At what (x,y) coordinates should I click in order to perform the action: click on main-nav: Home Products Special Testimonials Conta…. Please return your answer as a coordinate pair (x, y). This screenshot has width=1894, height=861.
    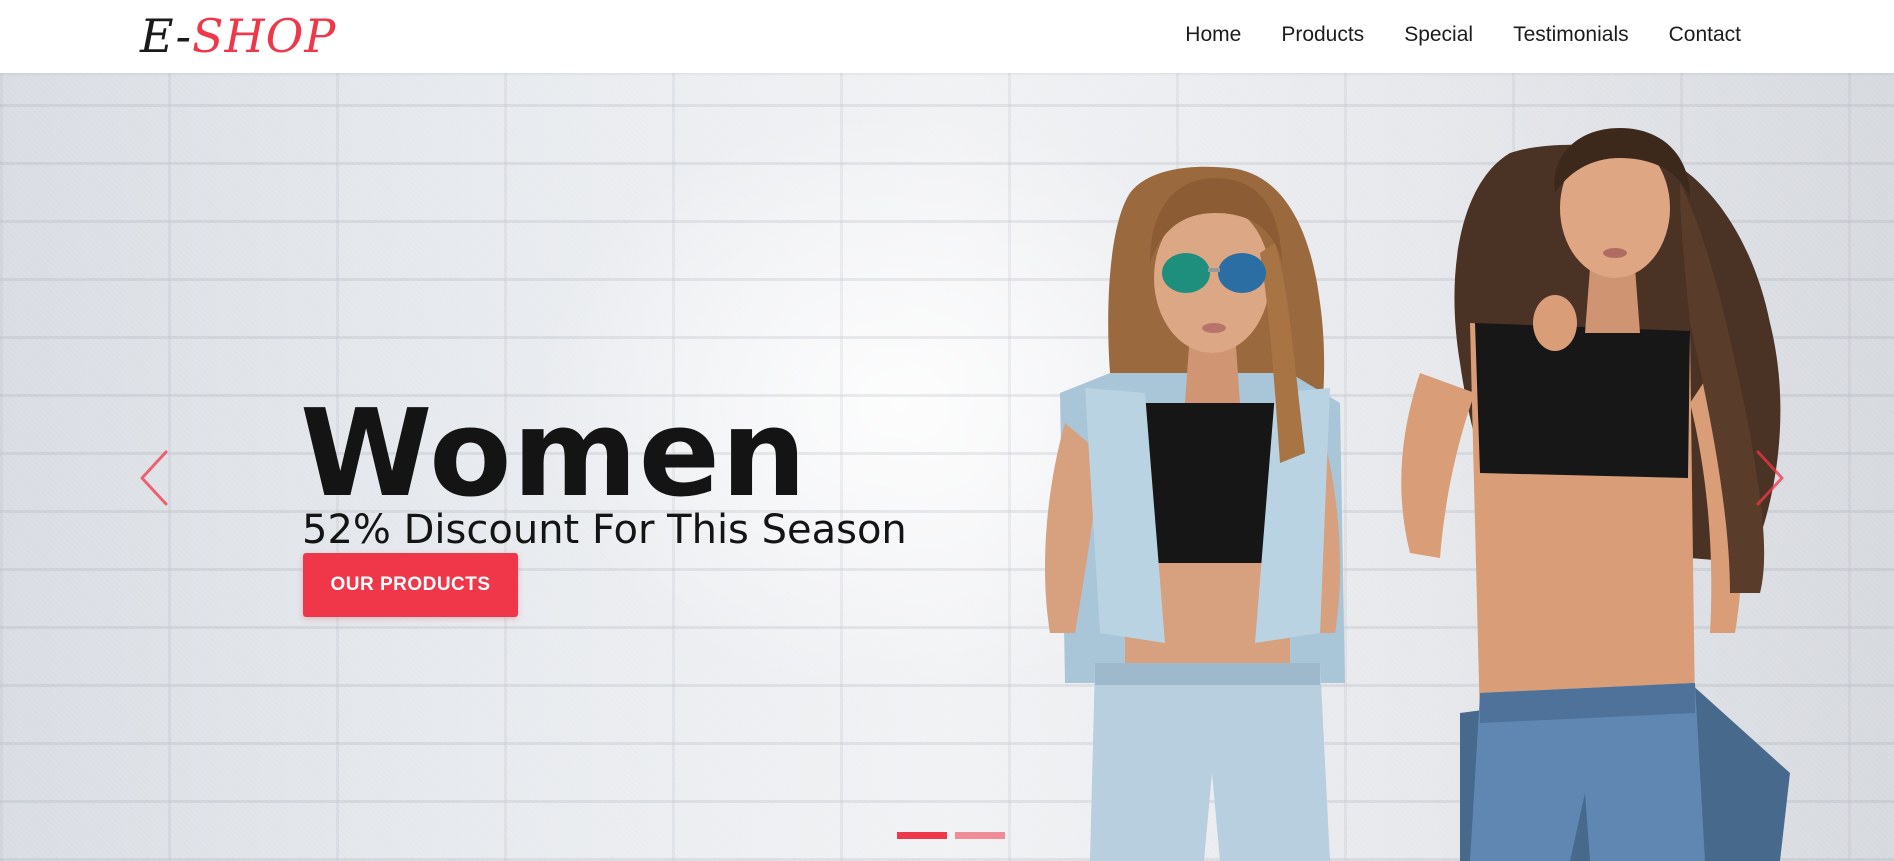
    Looking at the image, I should click on (1463, 35).